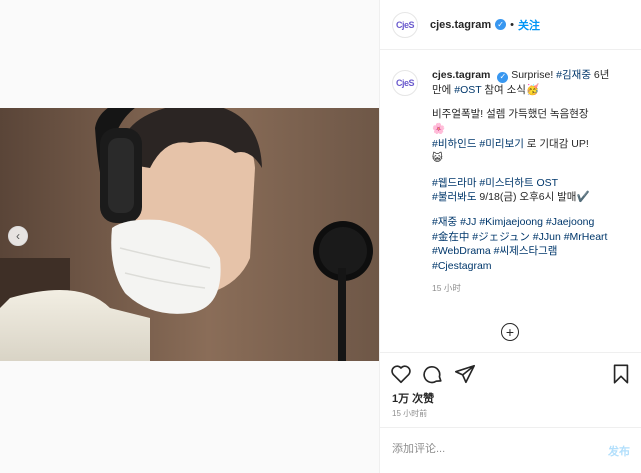 The height and width of the screenshot is (473, 641). Describe the element at coordinates (454, 144) in the screenshot. I see `hashtag-link: #비하인드` at that location.